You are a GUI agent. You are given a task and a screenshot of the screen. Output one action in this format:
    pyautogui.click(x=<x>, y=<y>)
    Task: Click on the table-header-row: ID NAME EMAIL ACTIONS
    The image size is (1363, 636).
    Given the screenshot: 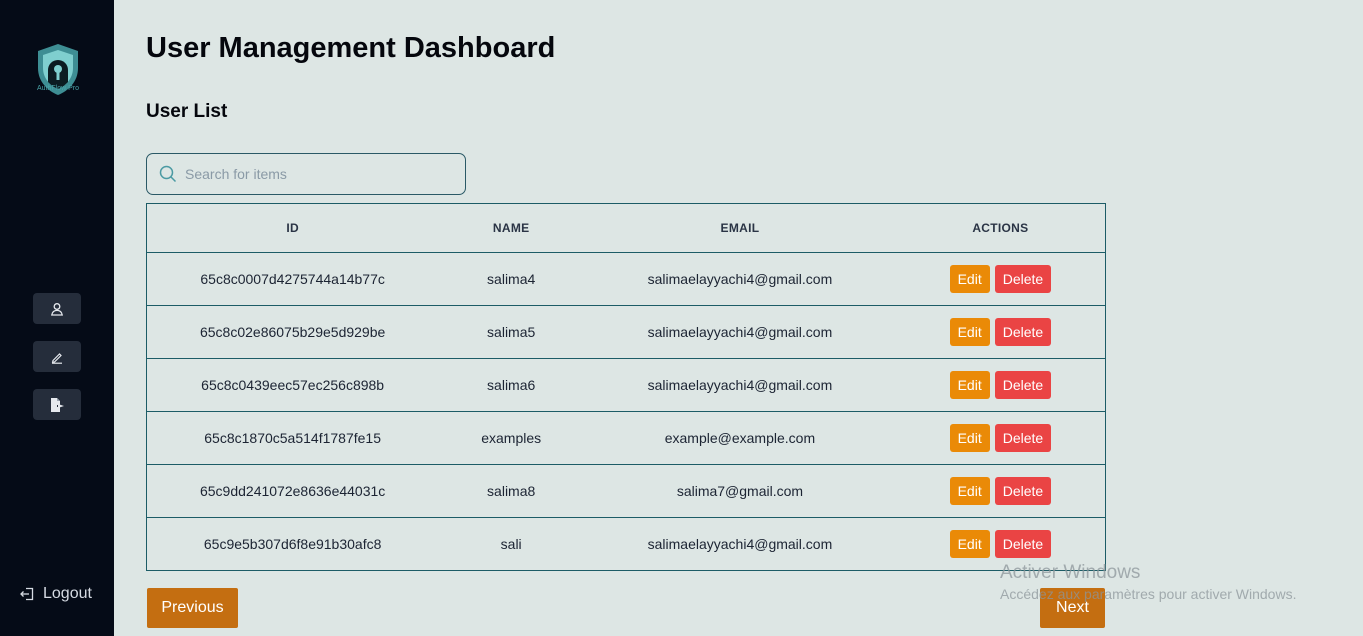 What is the action you would take?
    pyautogui.click(x=626, y=228)
    